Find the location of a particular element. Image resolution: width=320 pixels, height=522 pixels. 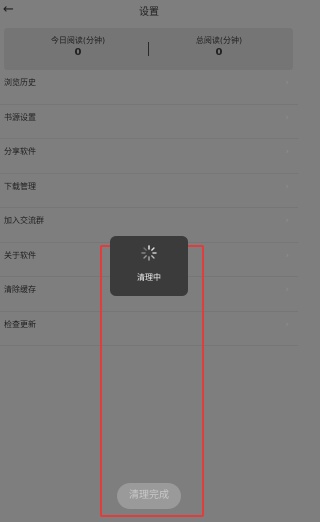

menu-item-source-settings: 书源设置 › is located at coordinates (149, 122).